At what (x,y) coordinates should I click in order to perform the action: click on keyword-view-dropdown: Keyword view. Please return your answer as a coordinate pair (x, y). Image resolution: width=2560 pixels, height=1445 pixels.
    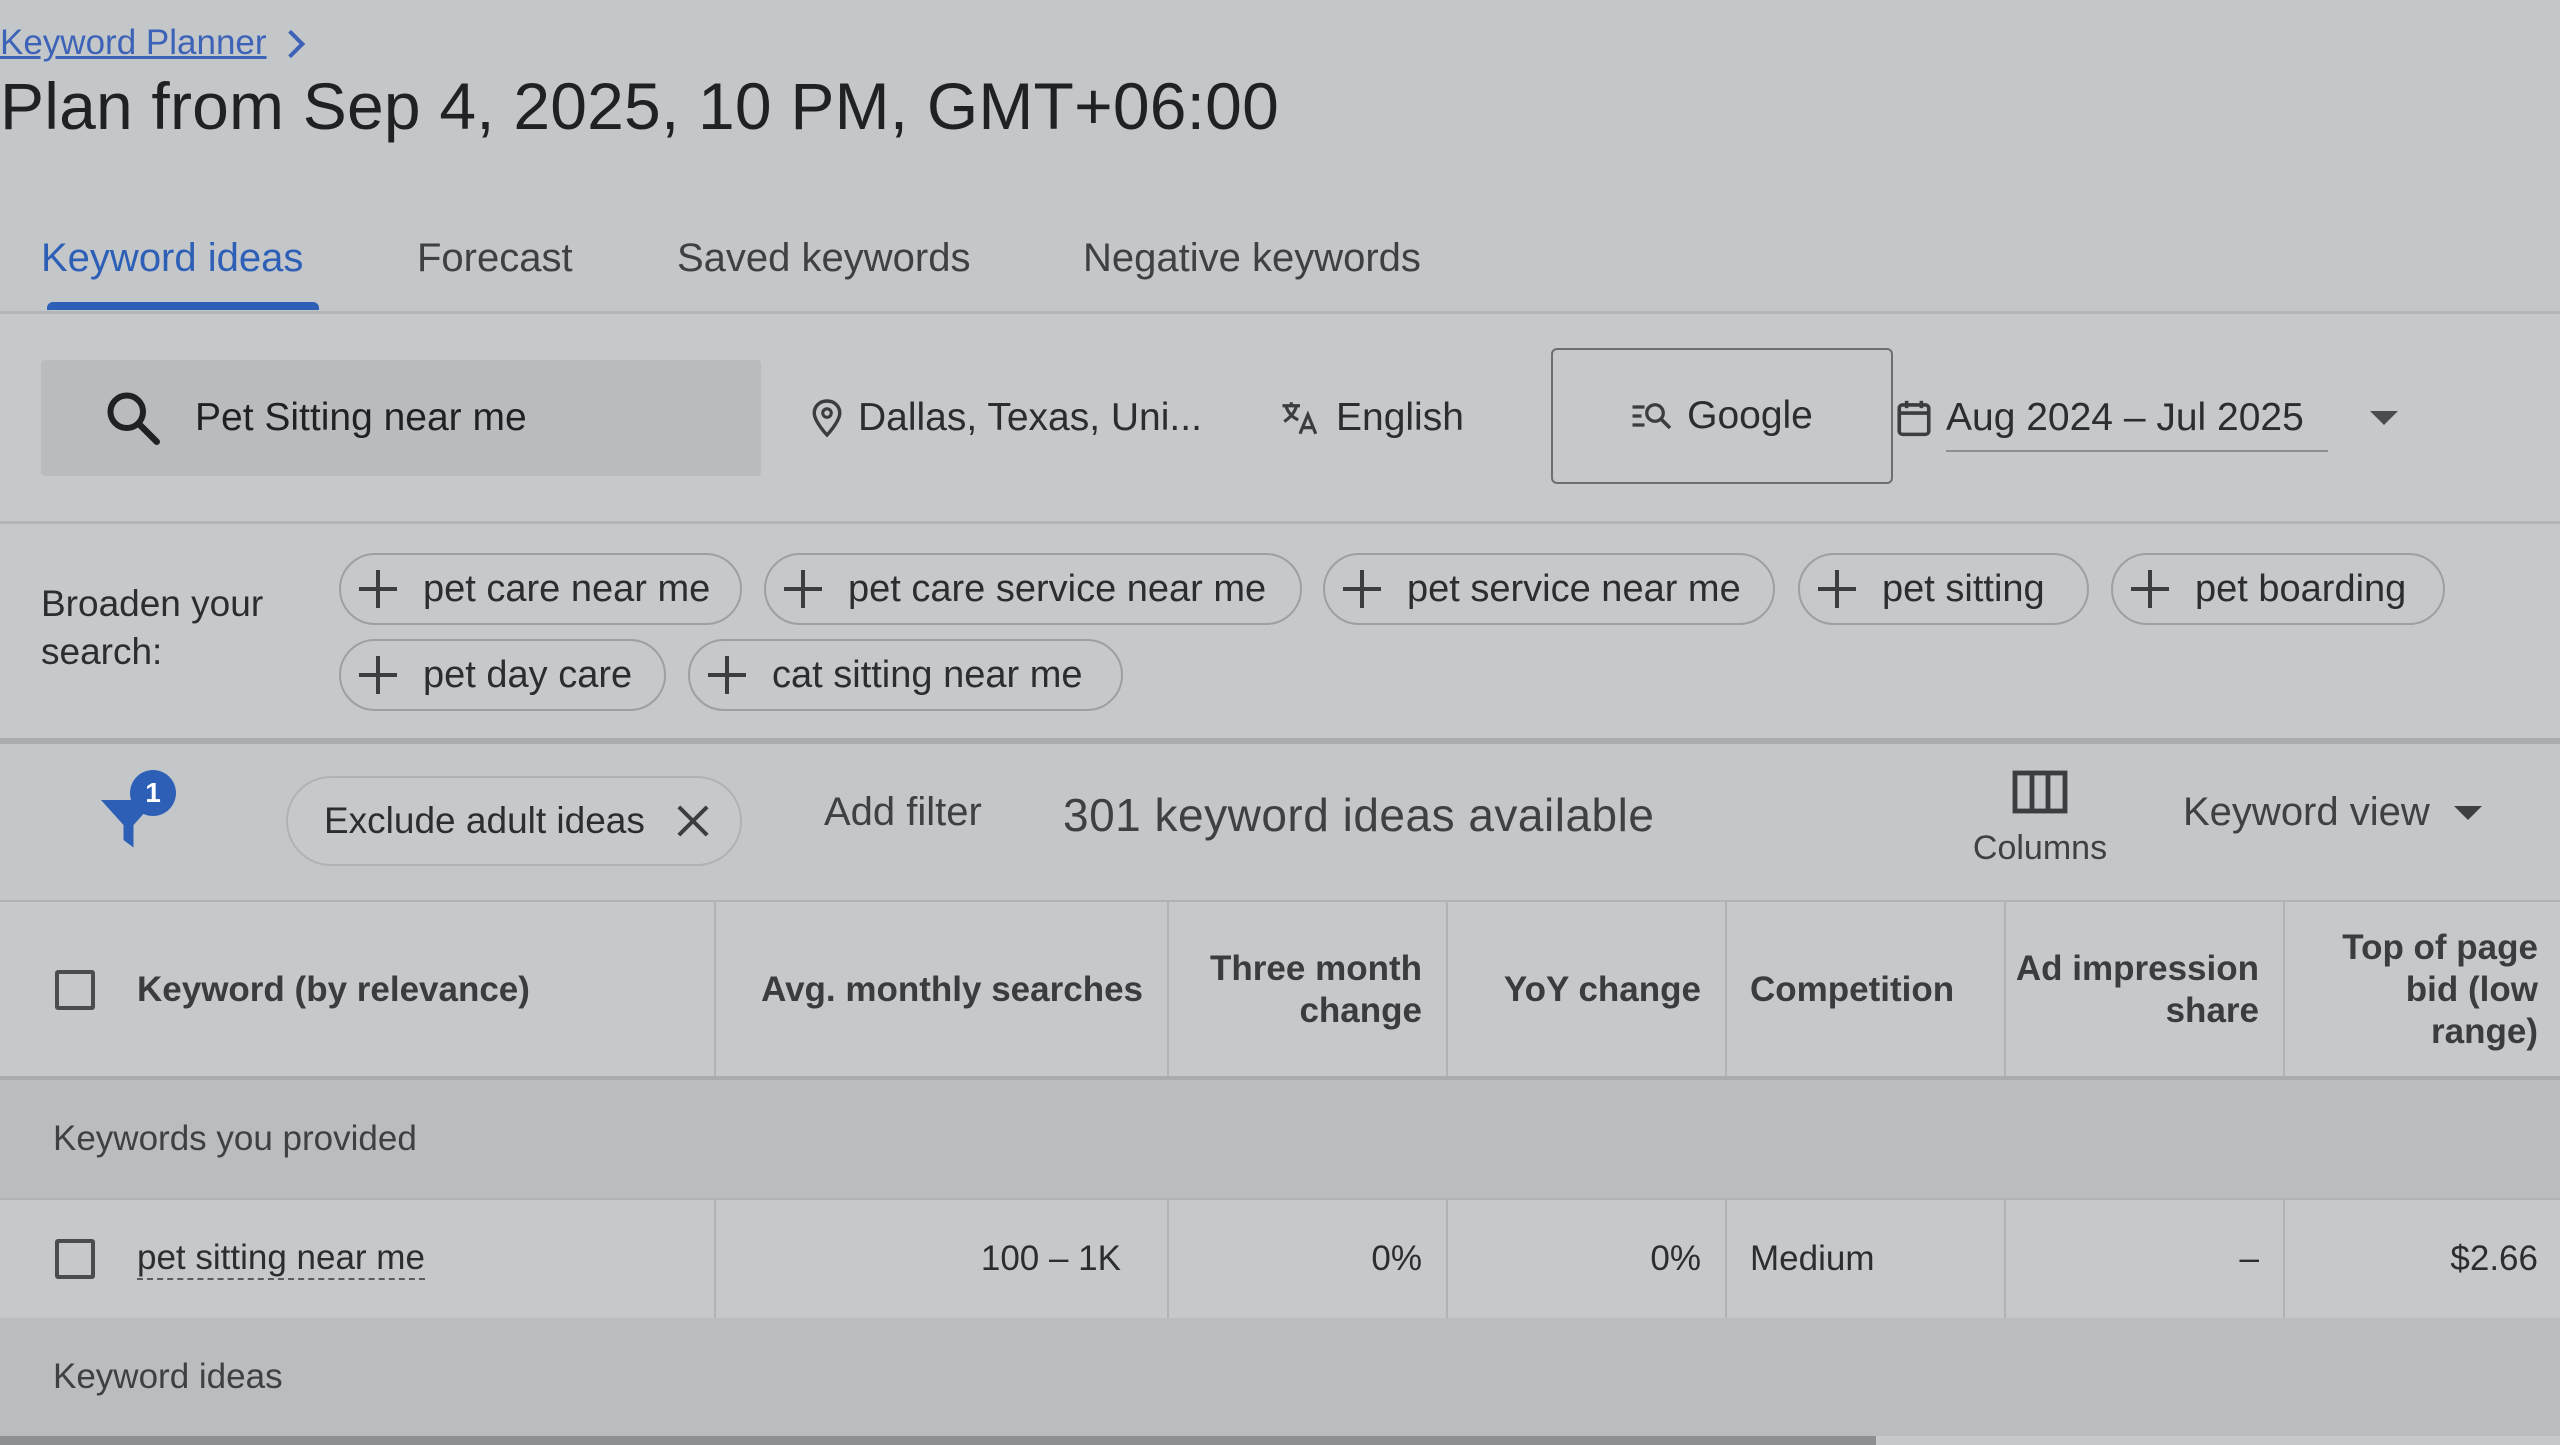
    Looking at the image, I should click on (2332, 812).